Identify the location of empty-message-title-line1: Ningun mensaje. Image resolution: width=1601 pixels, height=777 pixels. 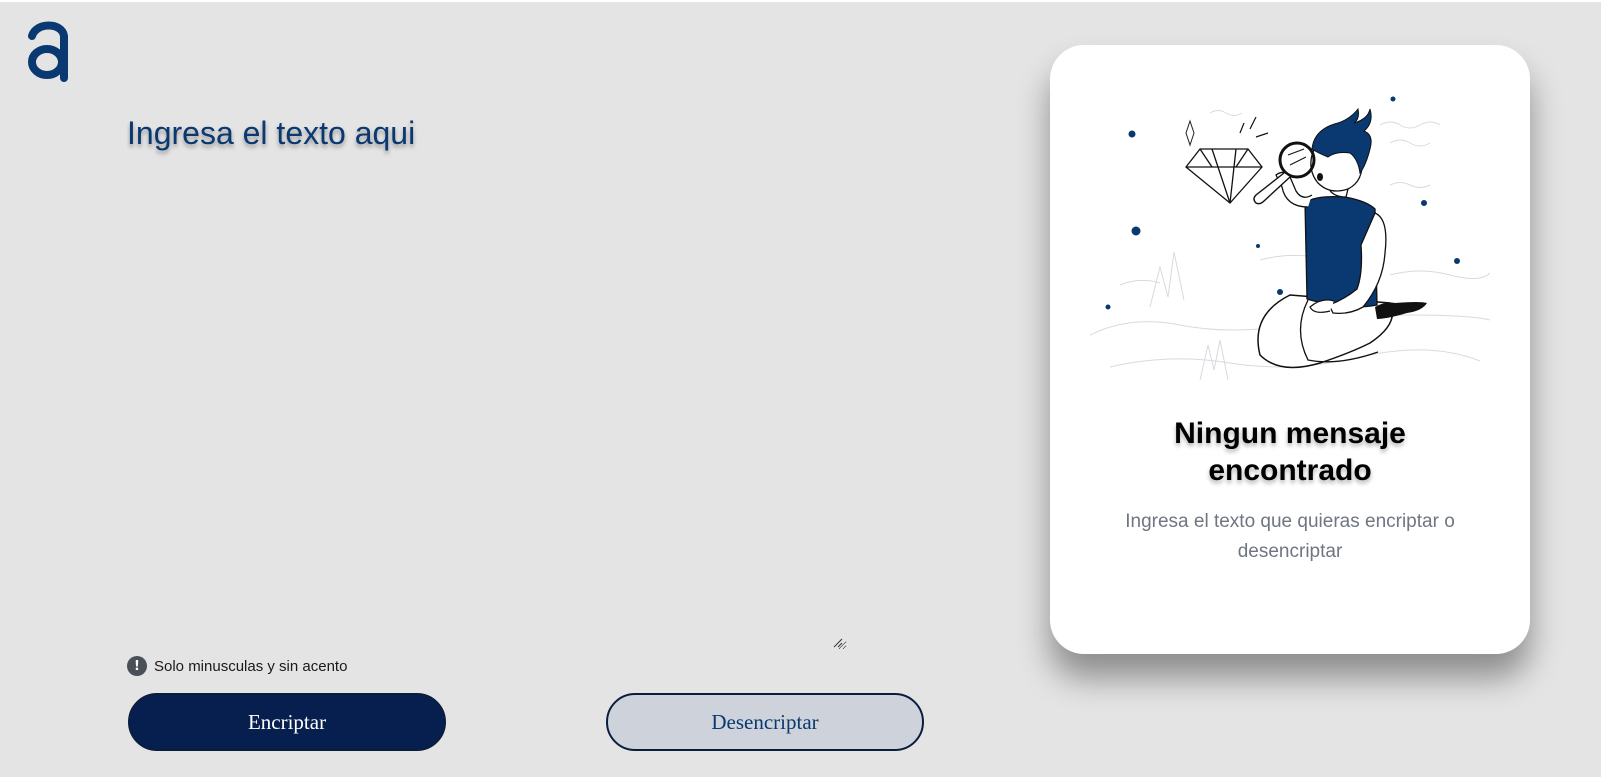
(1290, 433).